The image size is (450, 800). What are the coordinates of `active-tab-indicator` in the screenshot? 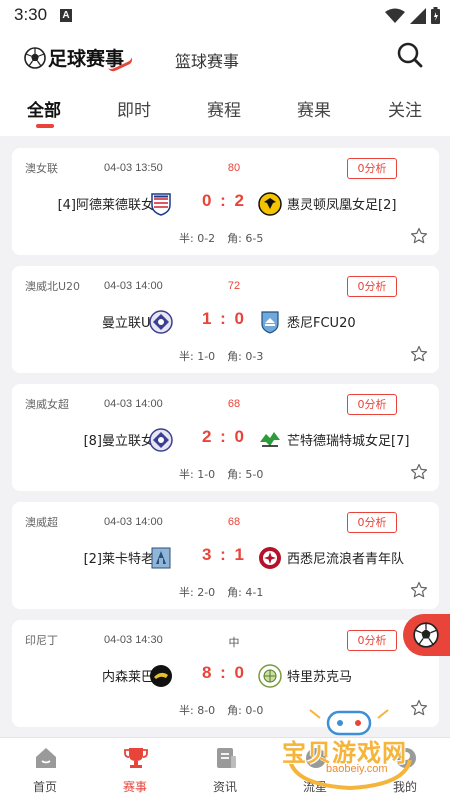 It's located at (45, 126).